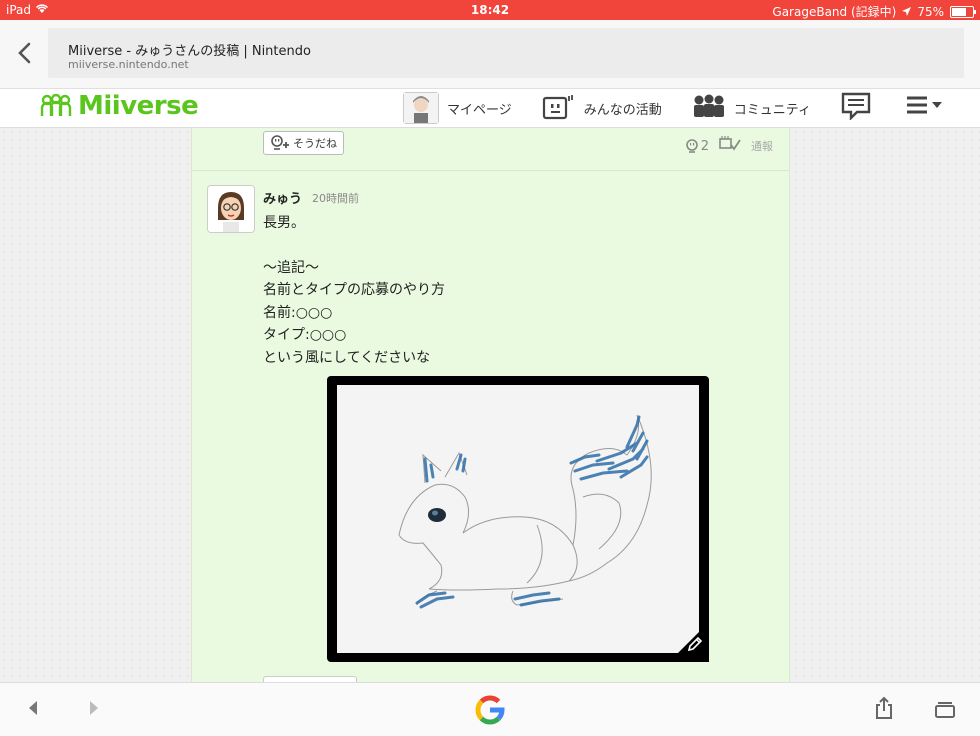 This screenshot has height=736, width=980. I want to click on chevron-left-icon, so click(24, 53).